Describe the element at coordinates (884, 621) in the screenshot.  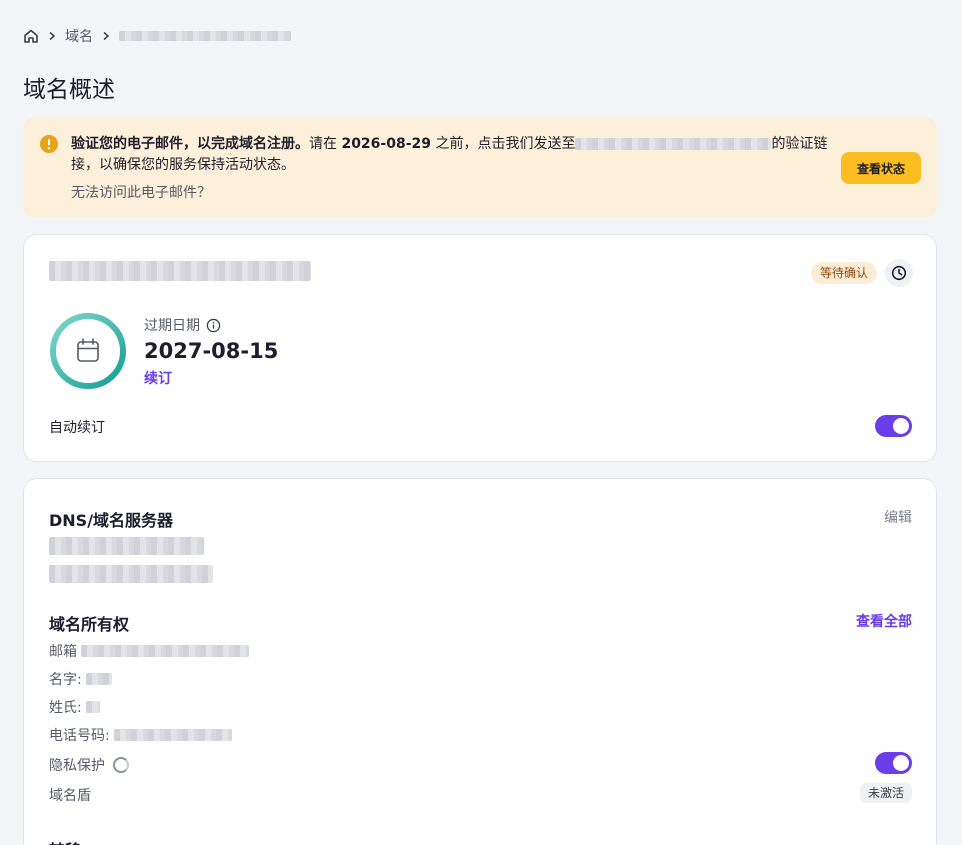
I see `view-all-link: 查看全部` at that location.